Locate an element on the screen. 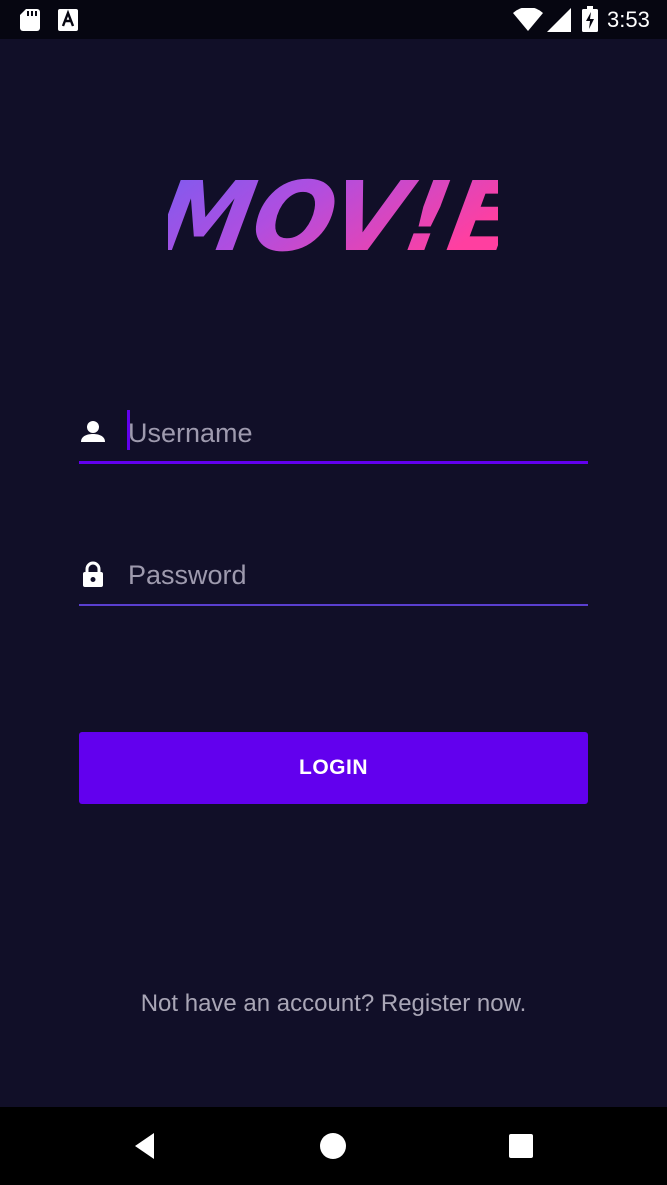  username-field is located at coordinates (333, 433).